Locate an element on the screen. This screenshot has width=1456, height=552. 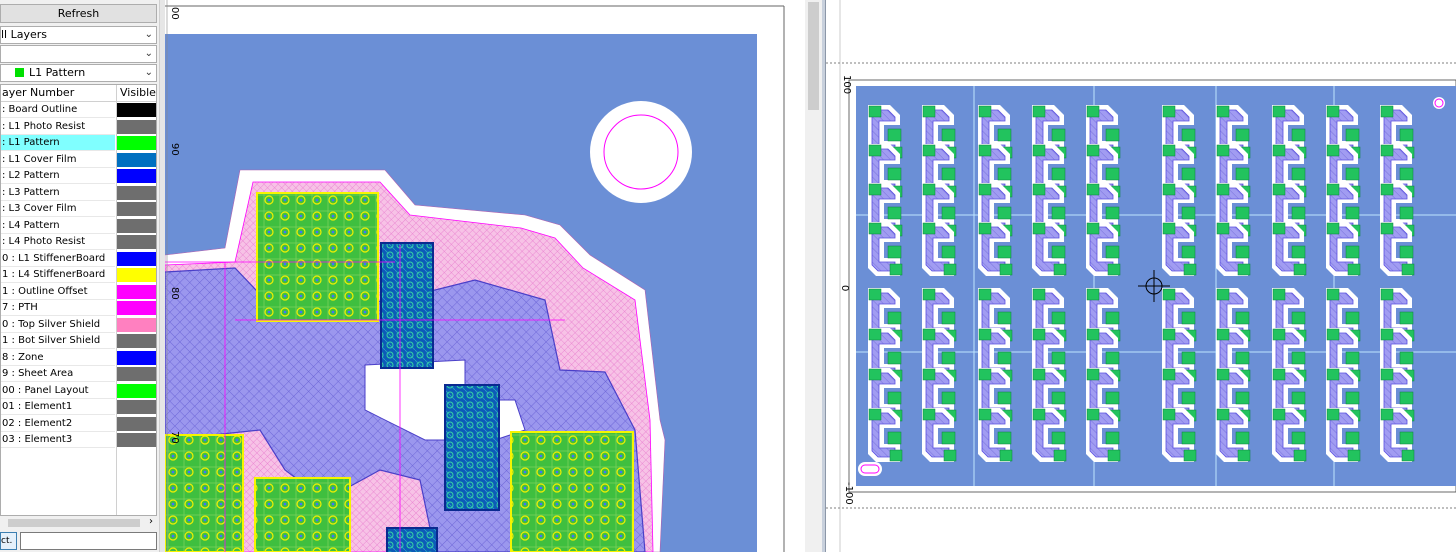
layer-row: 03 : Element3 is located at coordinates (78, 440).